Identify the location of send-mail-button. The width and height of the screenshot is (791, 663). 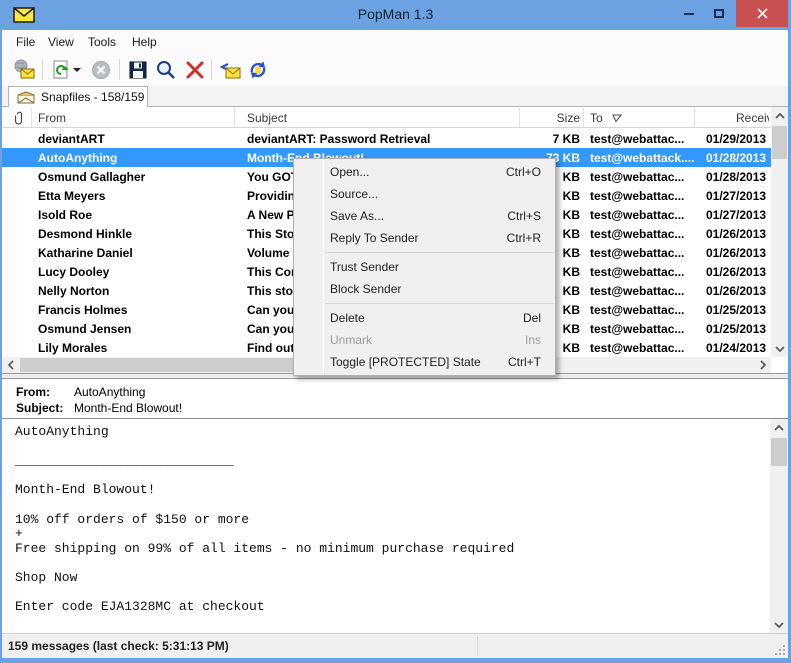
(230, 70).